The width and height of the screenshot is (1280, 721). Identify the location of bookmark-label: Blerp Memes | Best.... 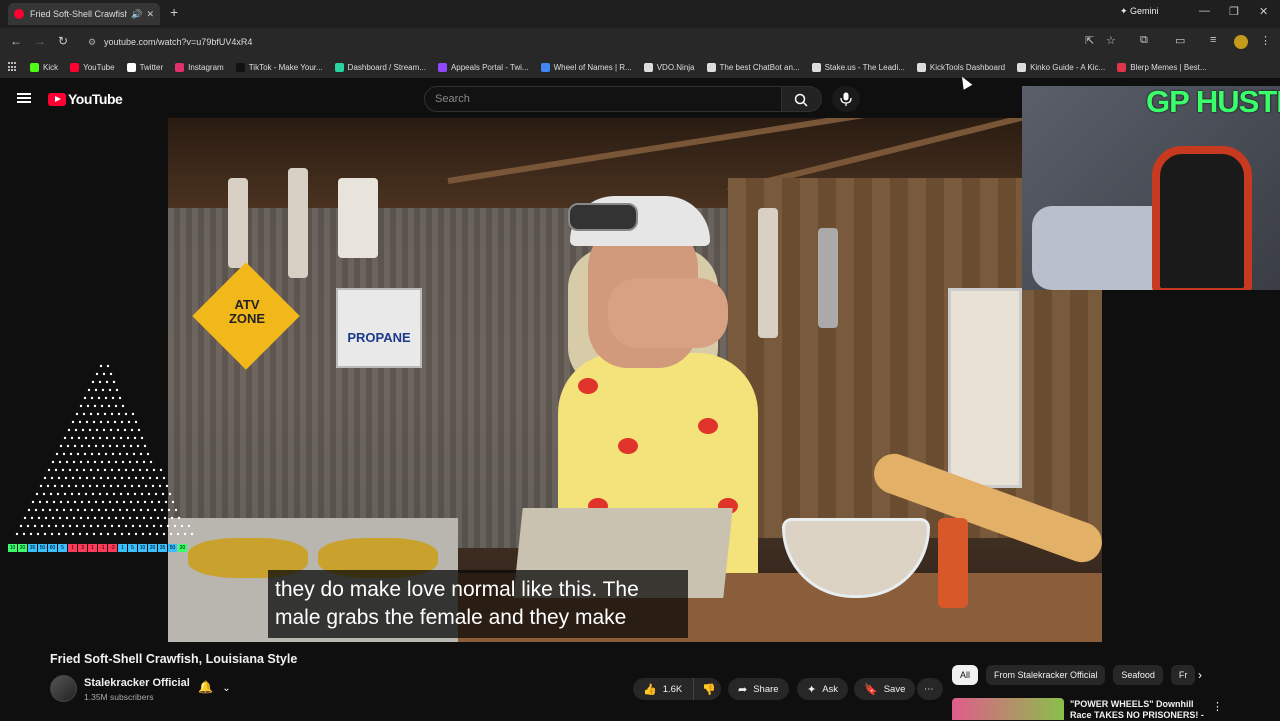
(1168, 67).